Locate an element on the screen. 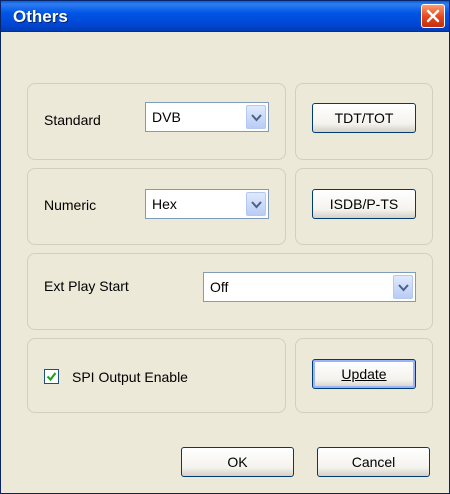 This screenshot has width=450, height=494. standard-label: Standard is located at coordinates (72, 120).